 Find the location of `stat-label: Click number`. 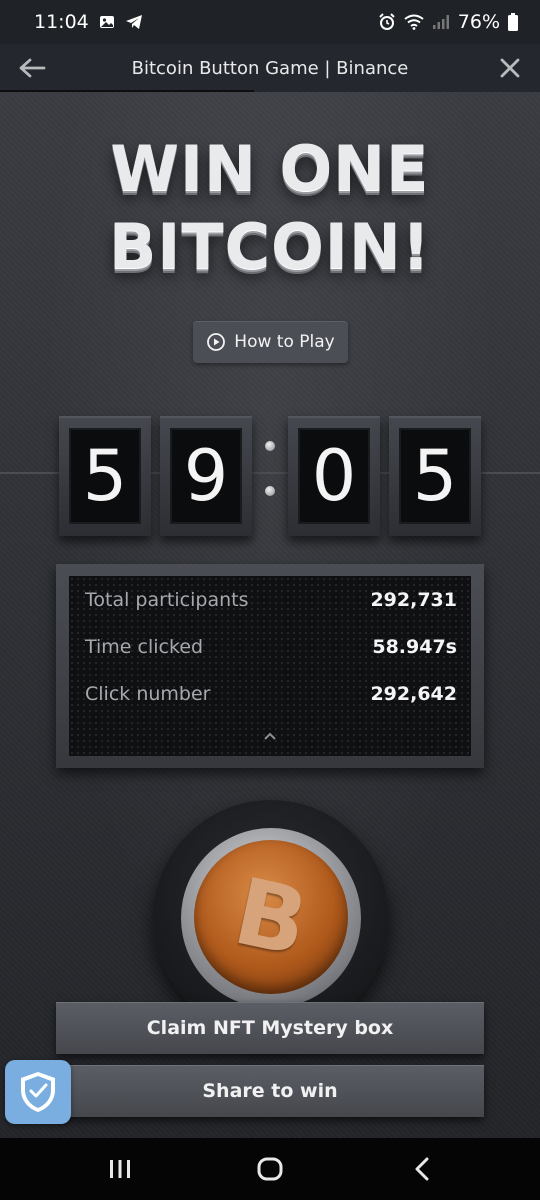

stat-label: Click number is located at coordinates (148, 694).